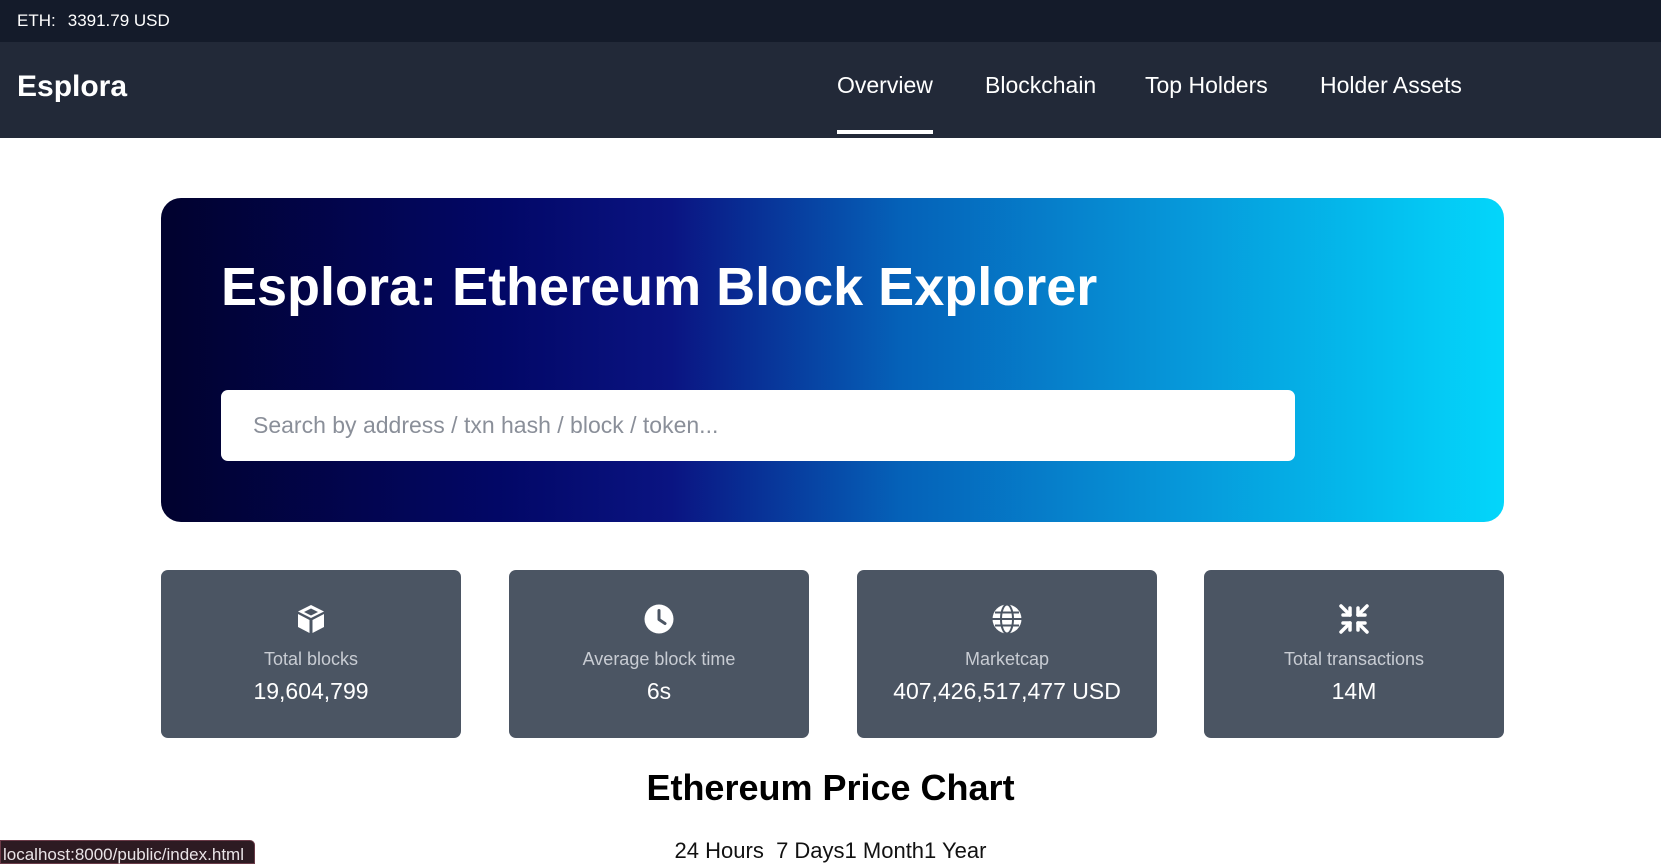 The image size is (1661, 868). I want to click on cube-icon, so click(311, 619).